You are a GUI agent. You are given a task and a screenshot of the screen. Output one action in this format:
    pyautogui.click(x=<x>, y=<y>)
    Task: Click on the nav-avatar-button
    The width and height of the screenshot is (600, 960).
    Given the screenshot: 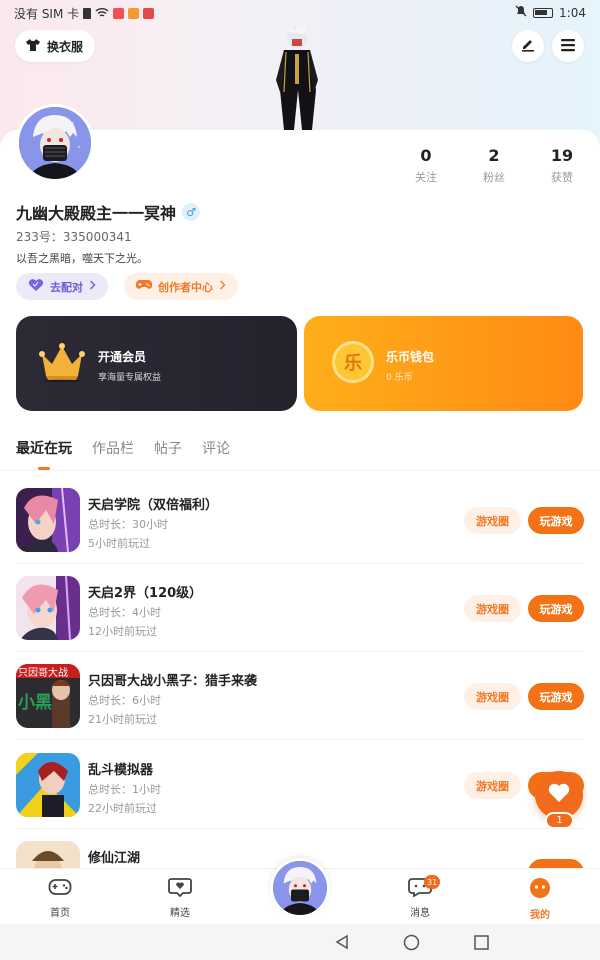 What is the action you would take?
    pyautogui.click(x=300, y=888)
    